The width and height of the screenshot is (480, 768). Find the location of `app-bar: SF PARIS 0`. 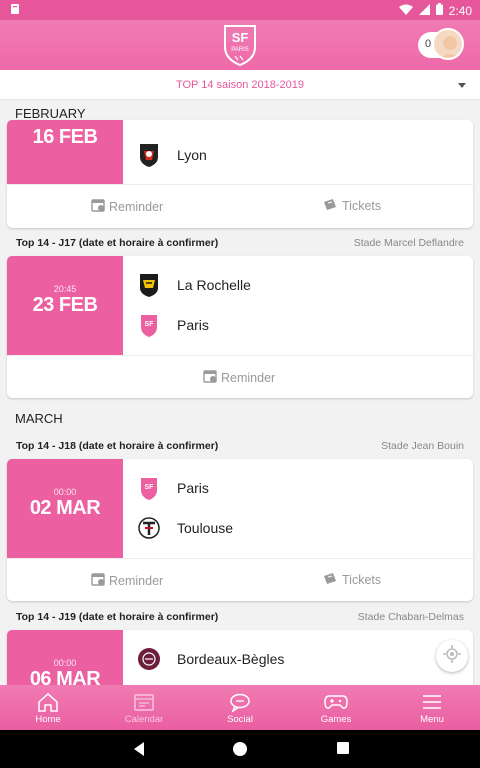

app-bar: SF PARIS 0 is located at coordinates (240, 45).